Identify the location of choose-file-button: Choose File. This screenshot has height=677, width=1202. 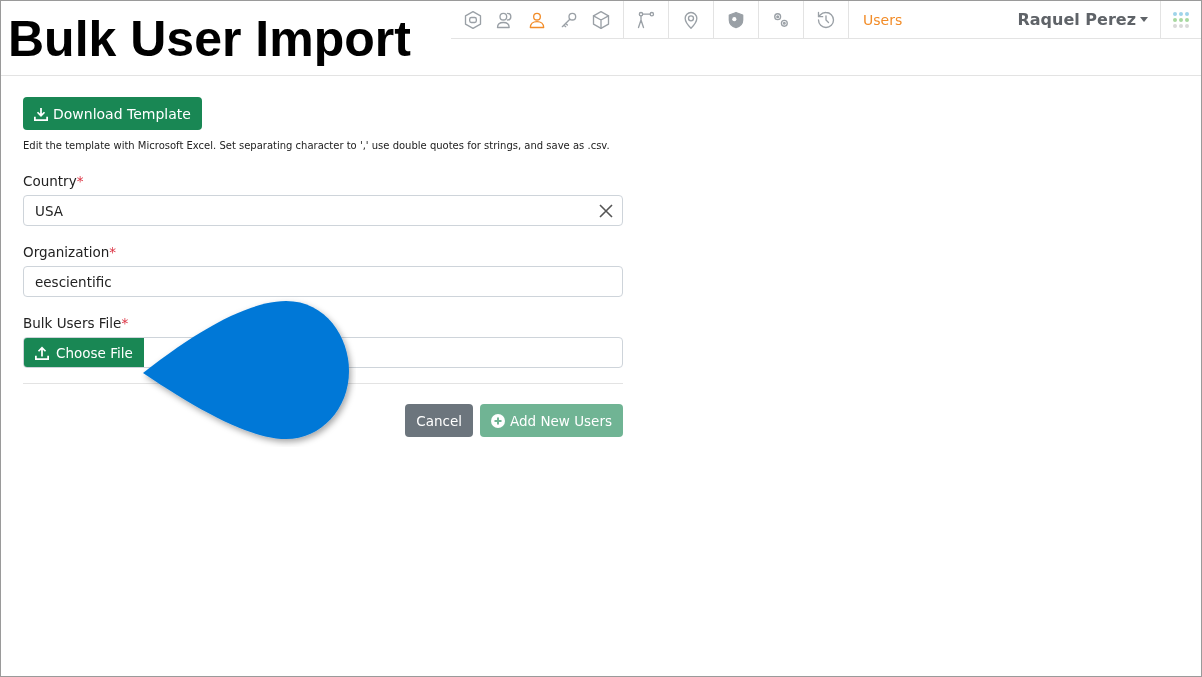
(84, 352).